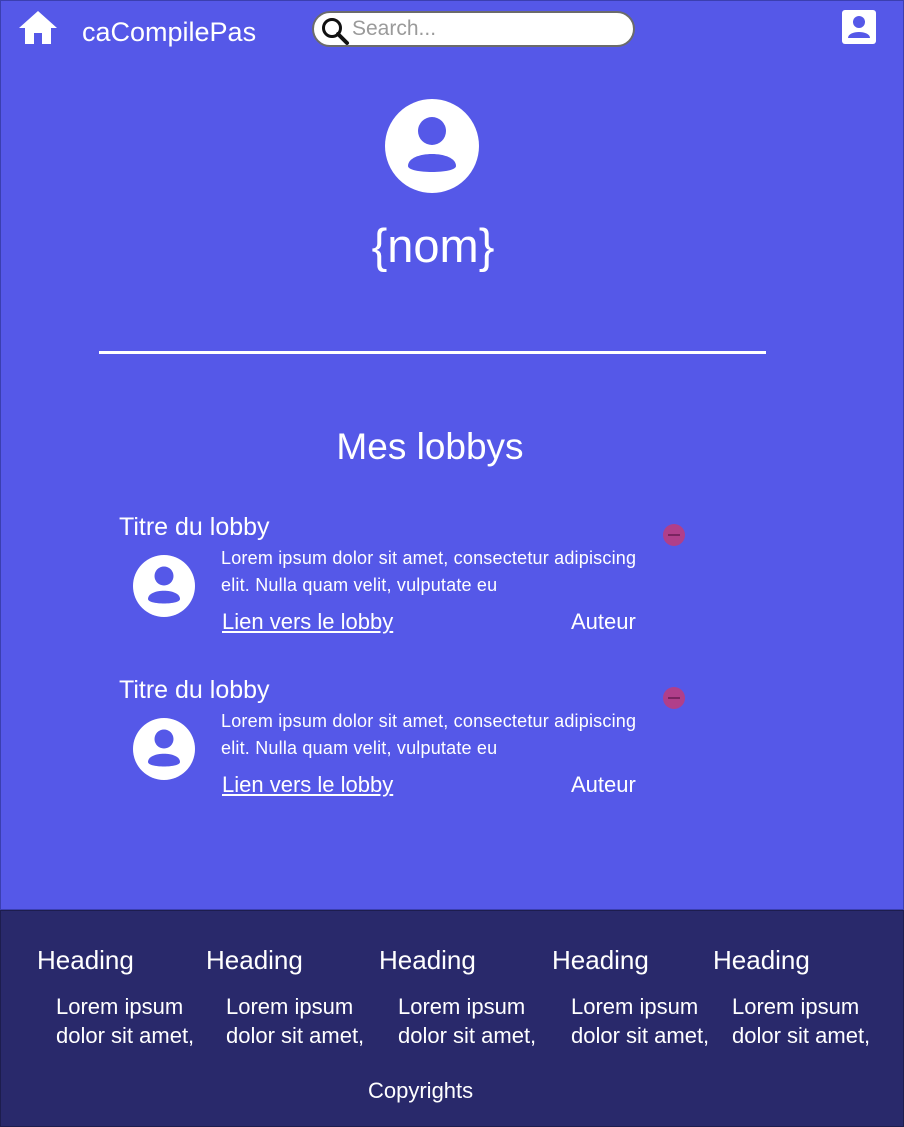 The image size is (904, 1127). I want to click on divider, so click(432, 352).